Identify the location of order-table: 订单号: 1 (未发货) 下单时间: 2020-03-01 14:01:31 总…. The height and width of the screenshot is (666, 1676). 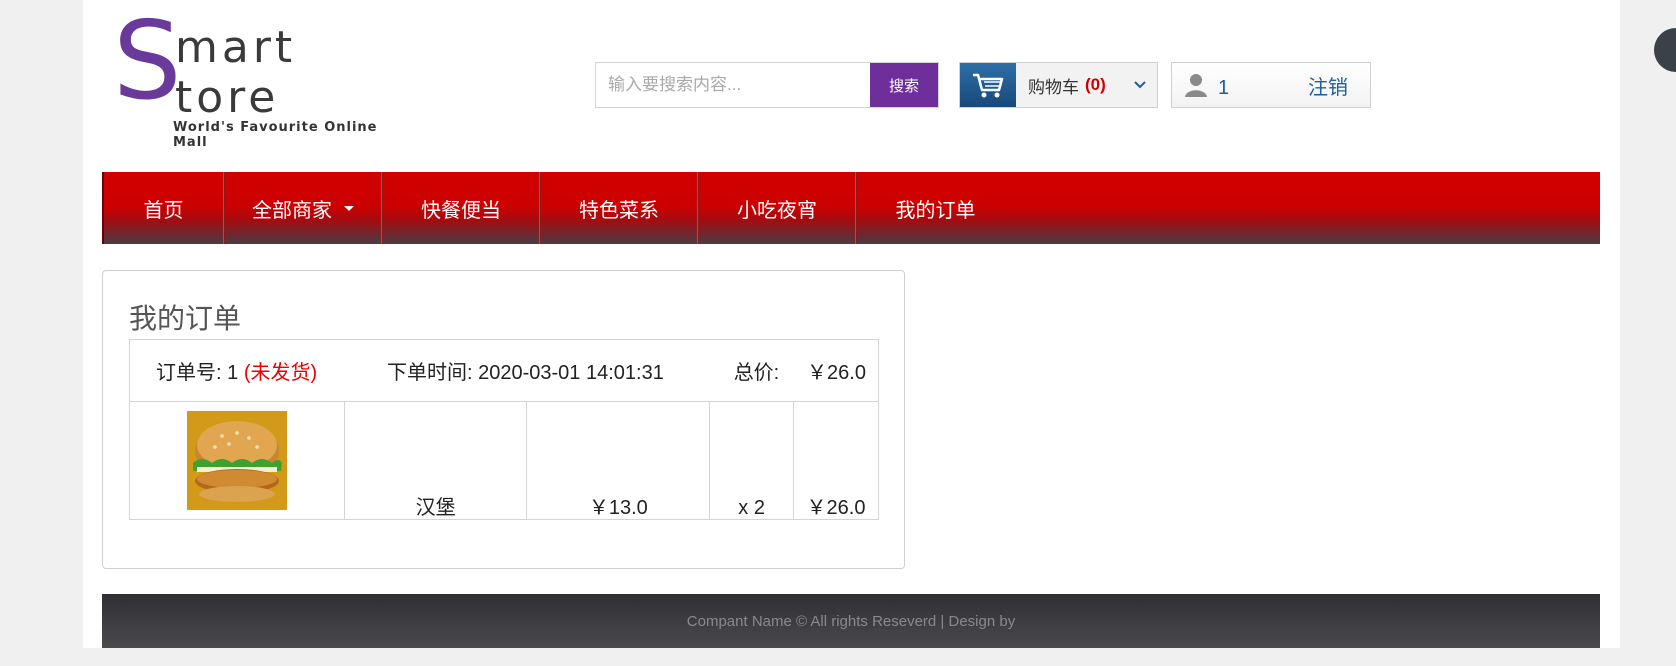
(504, 429).